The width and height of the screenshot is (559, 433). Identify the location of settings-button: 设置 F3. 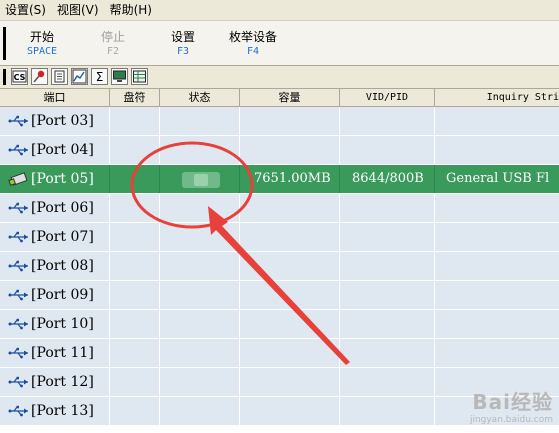
(183, 44).